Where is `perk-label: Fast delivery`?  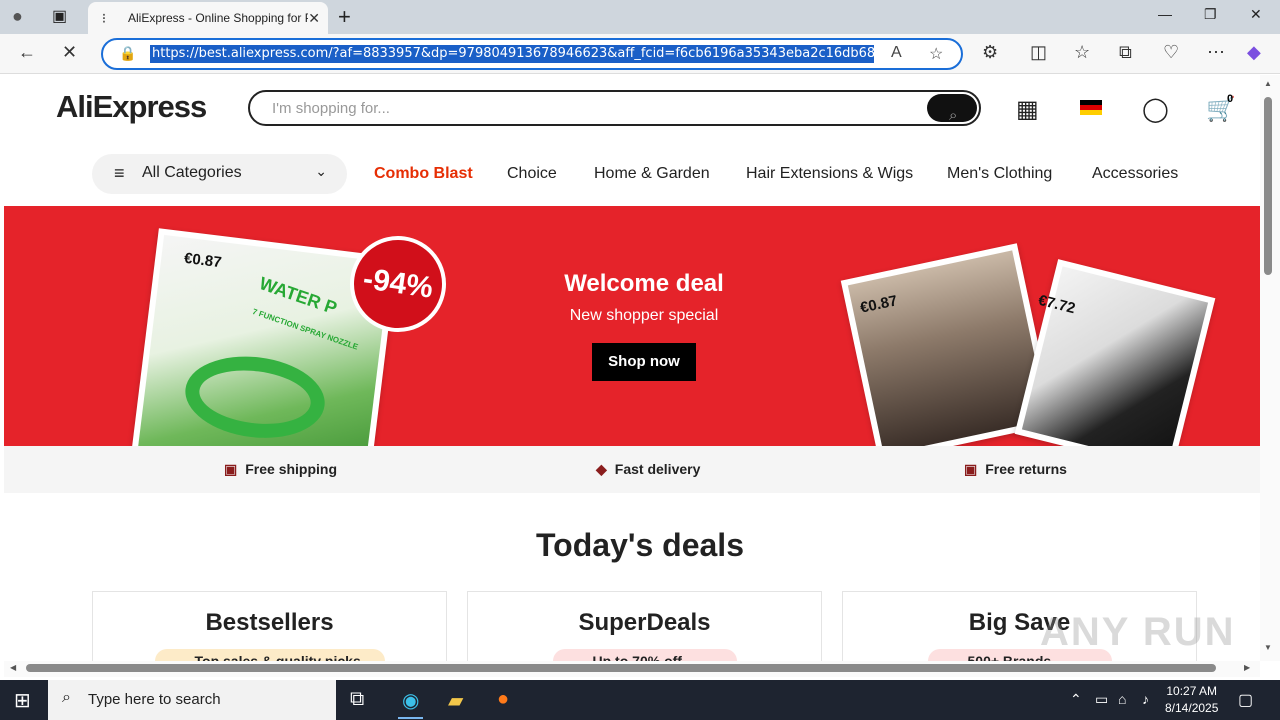
perk-label: Fast delivery is located at coordinates (657, 469).